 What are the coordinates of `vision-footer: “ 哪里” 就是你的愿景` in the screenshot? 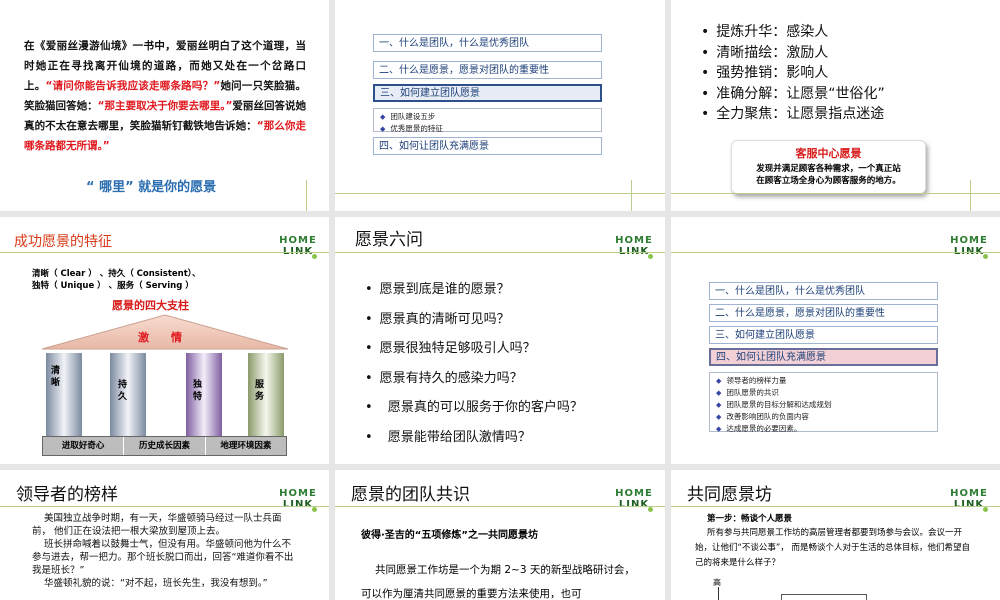 It's located at (151, 187).